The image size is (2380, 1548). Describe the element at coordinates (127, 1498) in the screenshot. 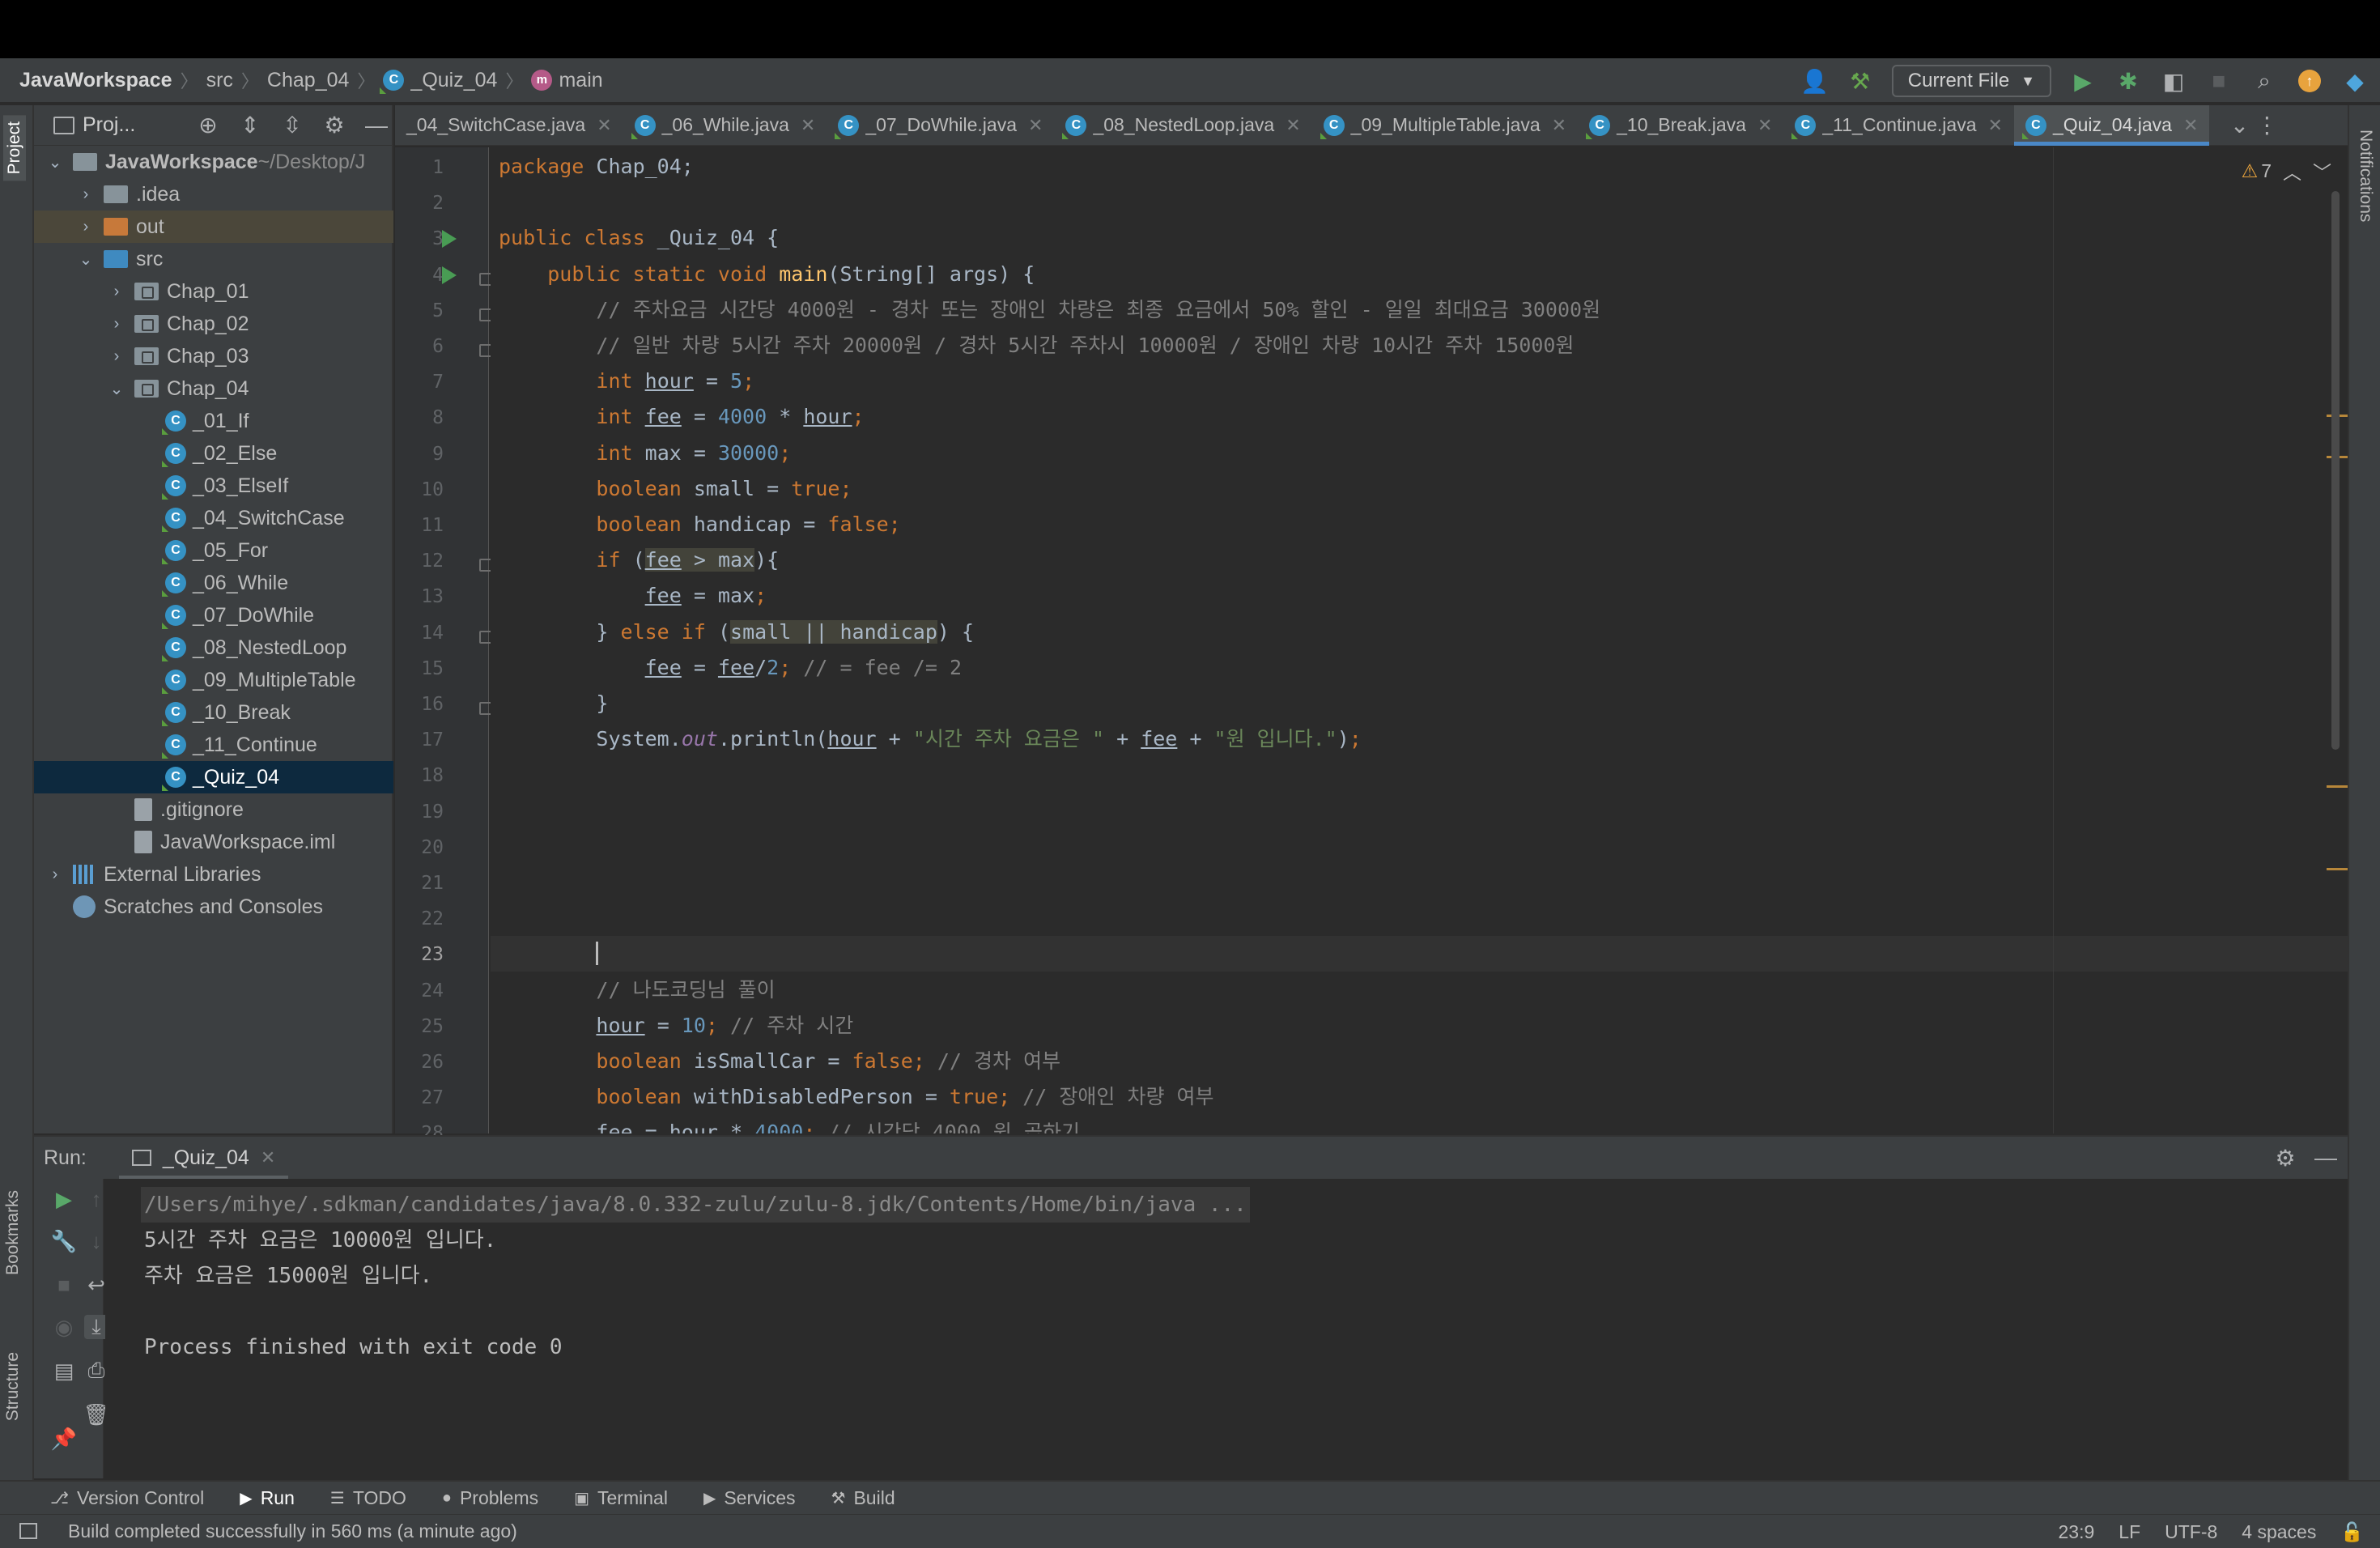

I see `tool-window-version-control: ⎇ Version Control` at that location.